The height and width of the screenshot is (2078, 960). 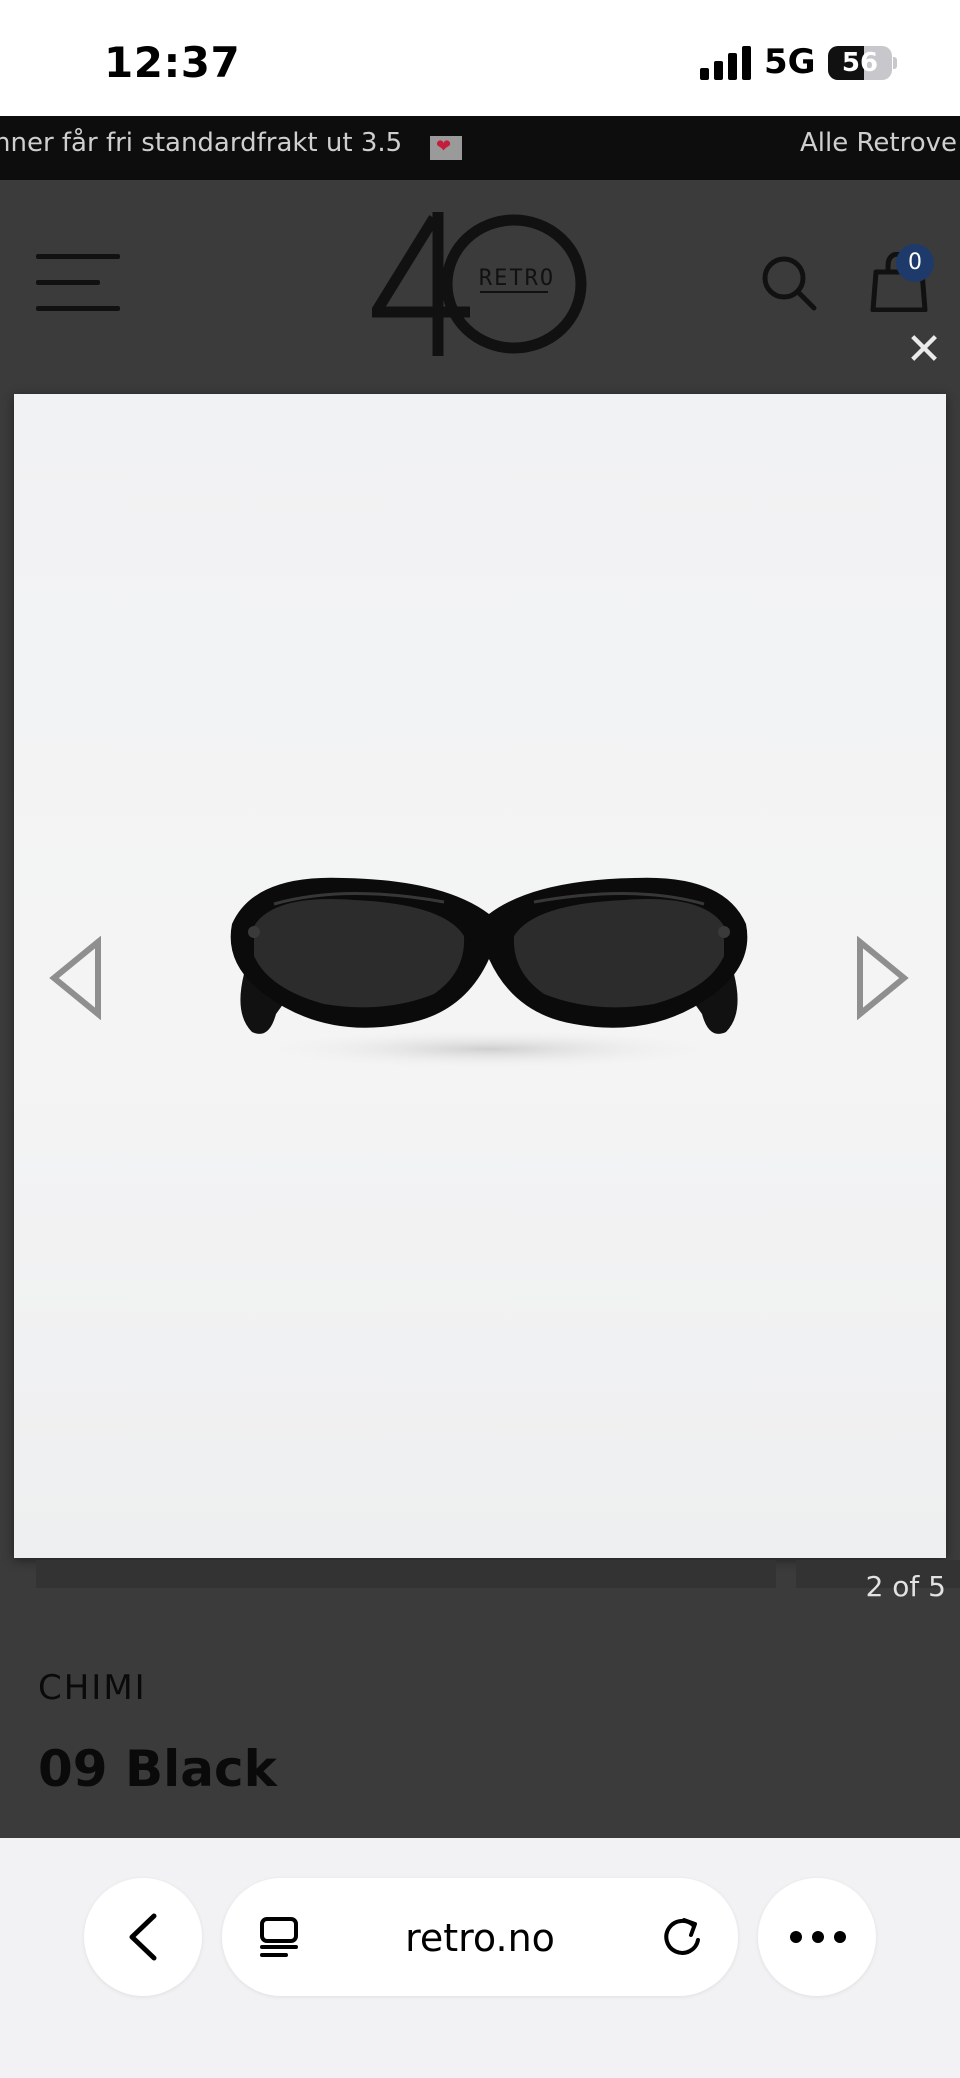 What do you see at coordinates (444, 146) in the screenshot?
I see `heart-icon: ❤` at bounding box center [444, 146].